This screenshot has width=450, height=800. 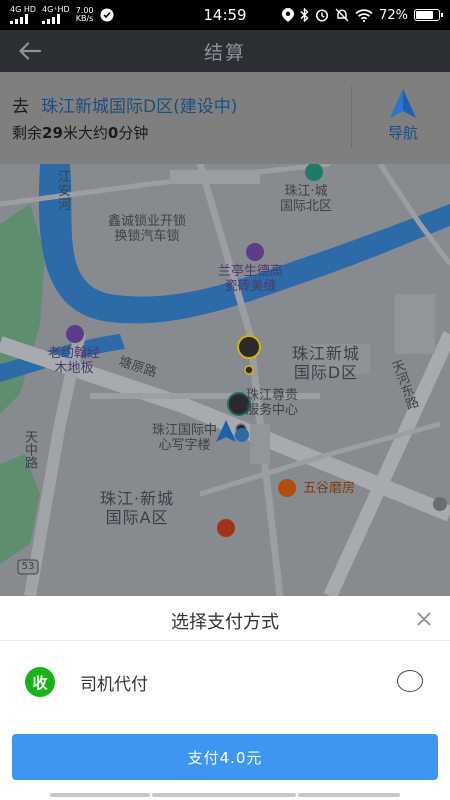 I want to click on destination-prefix: 去, so click(x=20, y=107).